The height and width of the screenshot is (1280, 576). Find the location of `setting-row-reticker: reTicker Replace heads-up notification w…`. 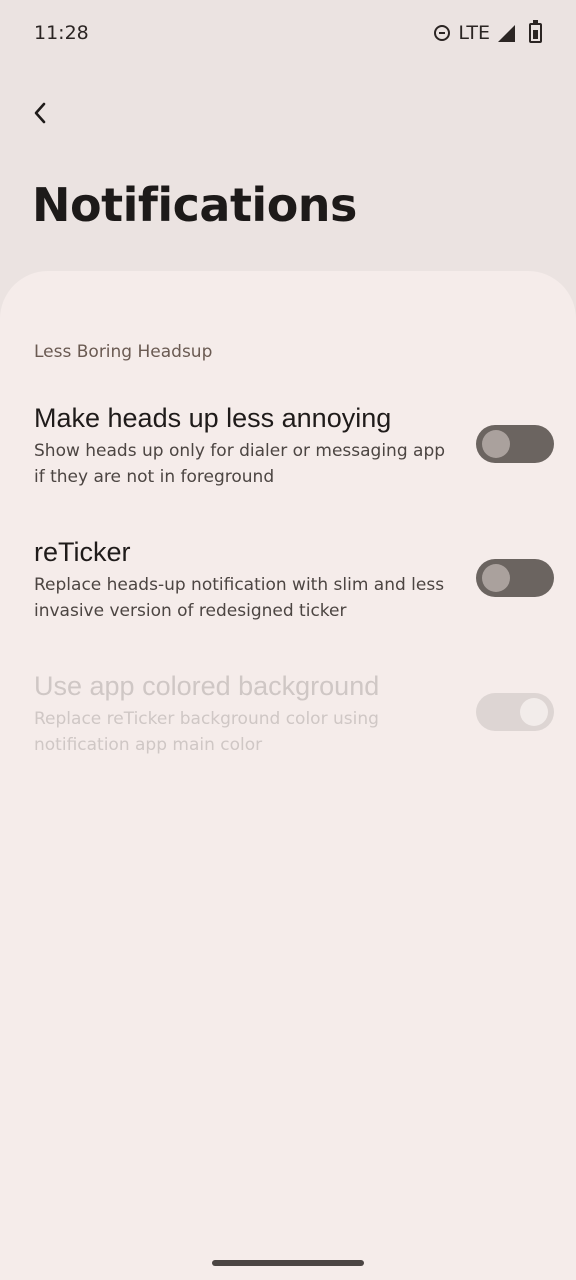

setting-row-reticker: reTicker Replace heads-up notification w… is located at coordinates (294, 580).